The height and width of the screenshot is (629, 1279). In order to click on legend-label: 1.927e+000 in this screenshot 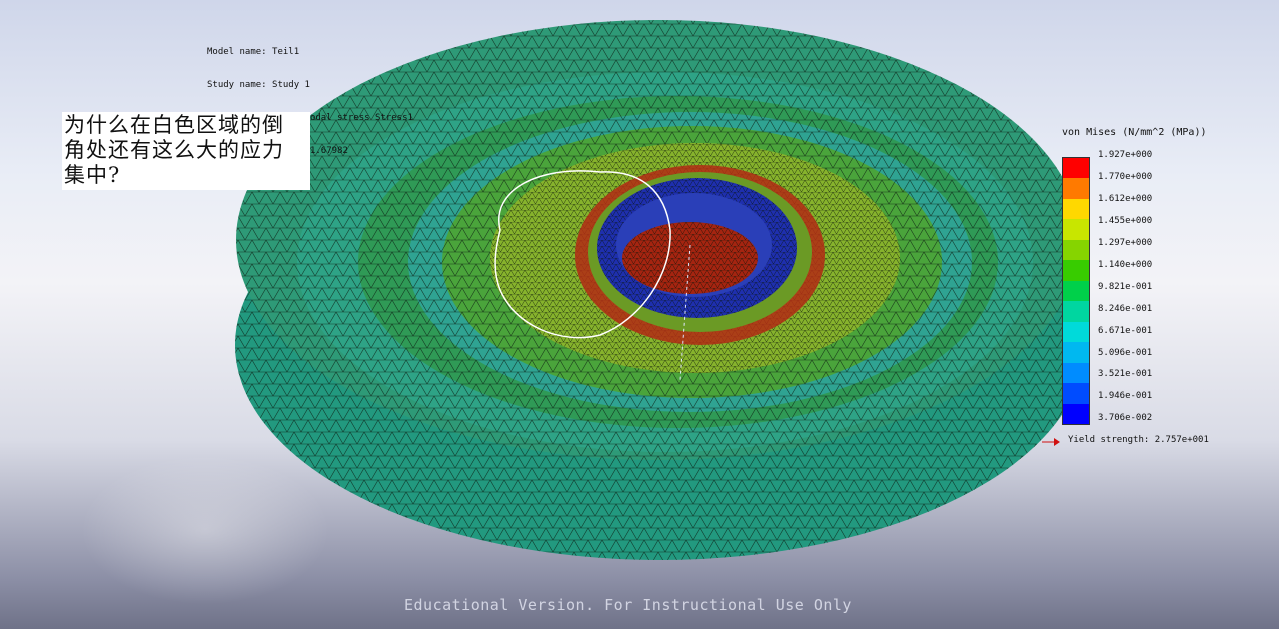, I will do `click(1125, 155)`.